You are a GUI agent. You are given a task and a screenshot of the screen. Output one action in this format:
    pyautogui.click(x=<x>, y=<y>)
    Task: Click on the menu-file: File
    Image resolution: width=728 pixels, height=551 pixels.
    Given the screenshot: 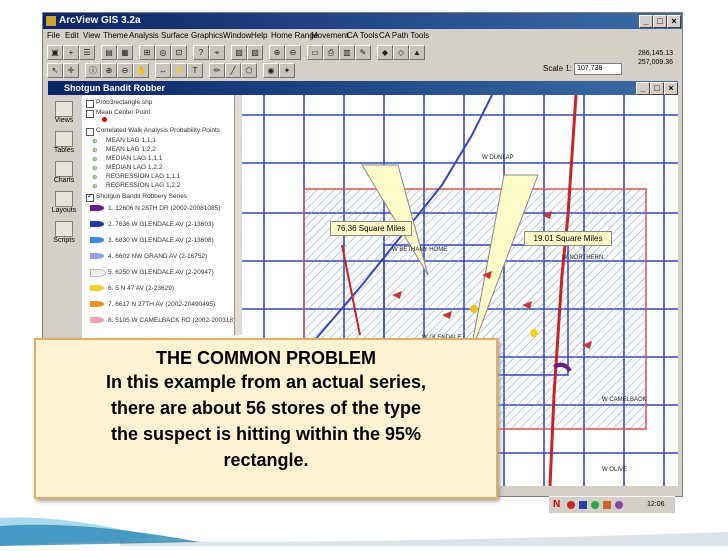 What is the action you would take?
    pyautogui.click(x=53, y=36)
    